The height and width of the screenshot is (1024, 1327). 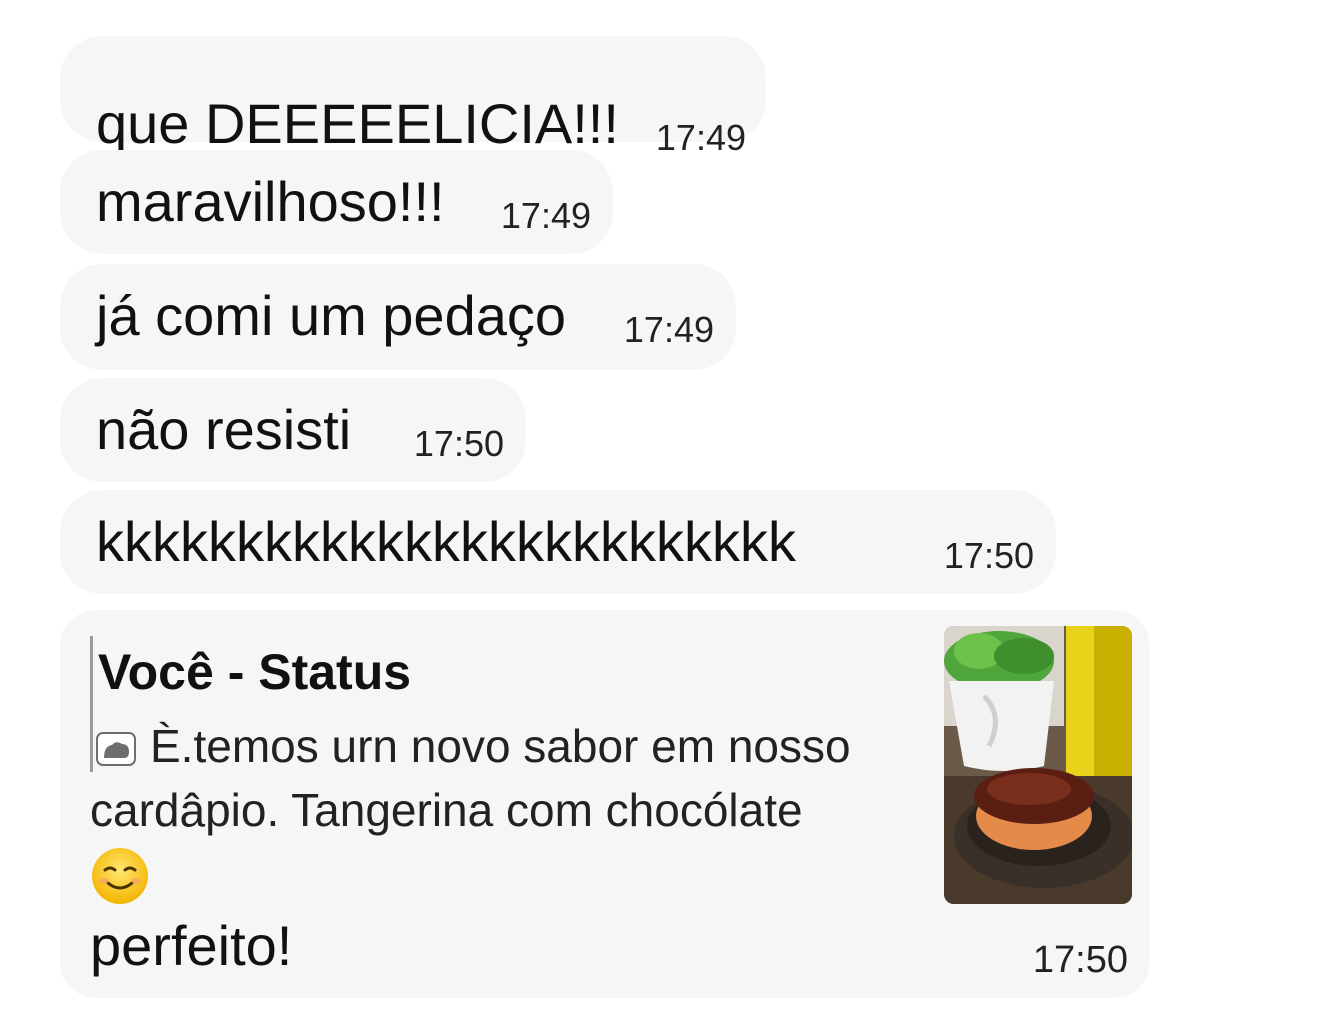 I want to click on message-text: maravilhoso!!!, so click(x=270, y=201).